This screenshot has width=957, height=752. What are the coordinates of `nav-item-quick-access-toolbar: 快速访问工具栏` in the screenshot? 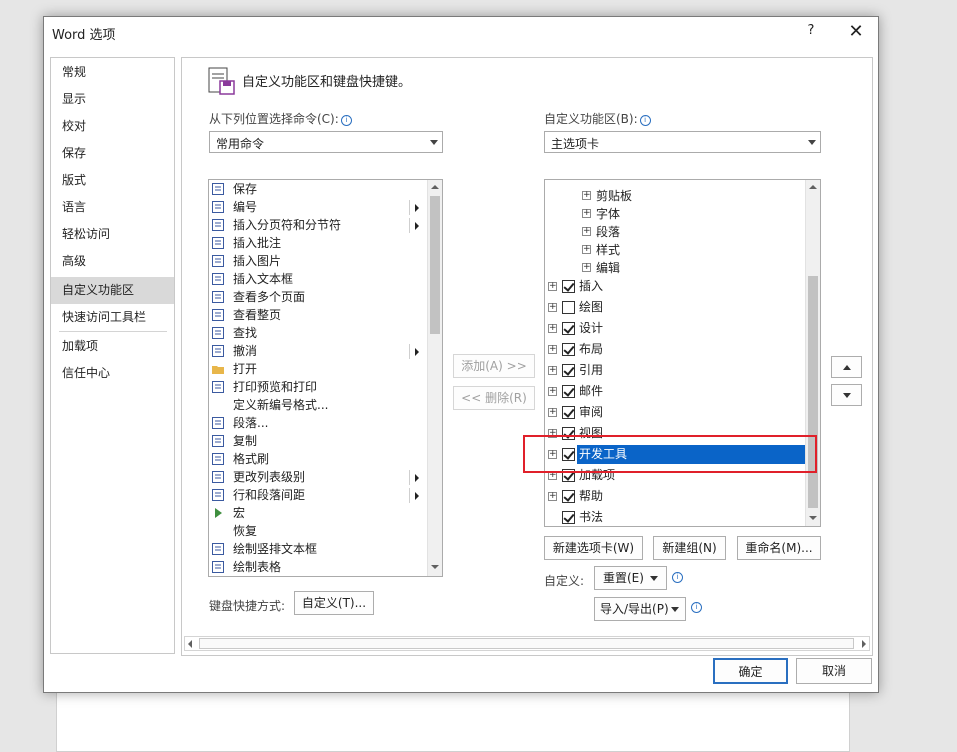 It's located at (112, 317).